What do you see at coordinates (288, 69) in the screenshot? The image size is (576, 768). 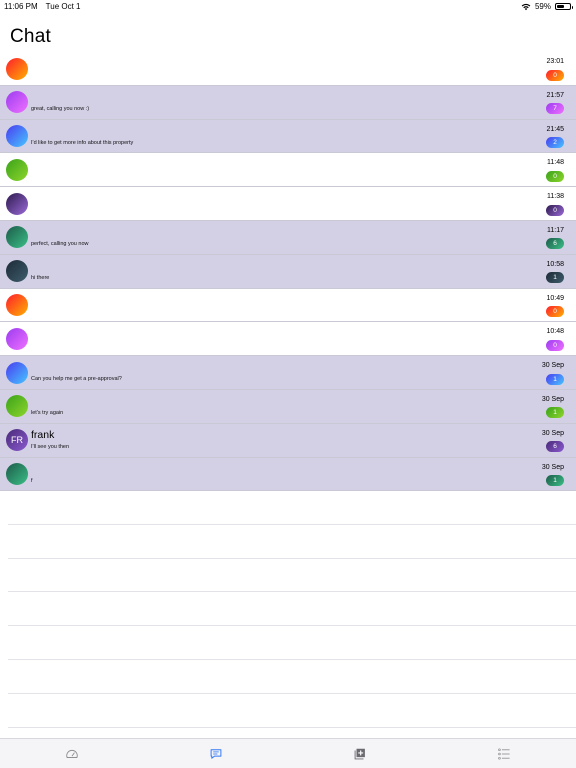 I see `chat-row: 23:01 0` at bounding box center [288, 69].